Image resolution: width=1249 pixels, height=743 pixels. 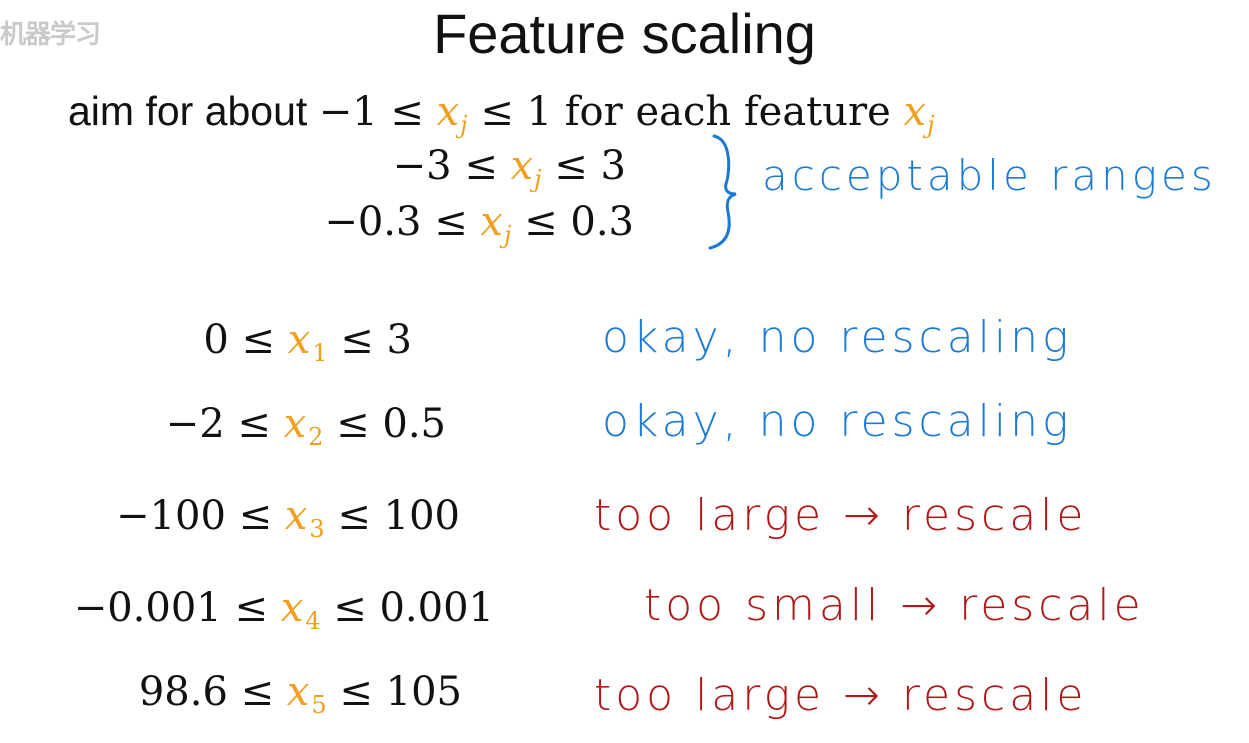 I want to click on feature-row-1: 0 ≤ x1 ≤ 3, so click(x=307, y=342).